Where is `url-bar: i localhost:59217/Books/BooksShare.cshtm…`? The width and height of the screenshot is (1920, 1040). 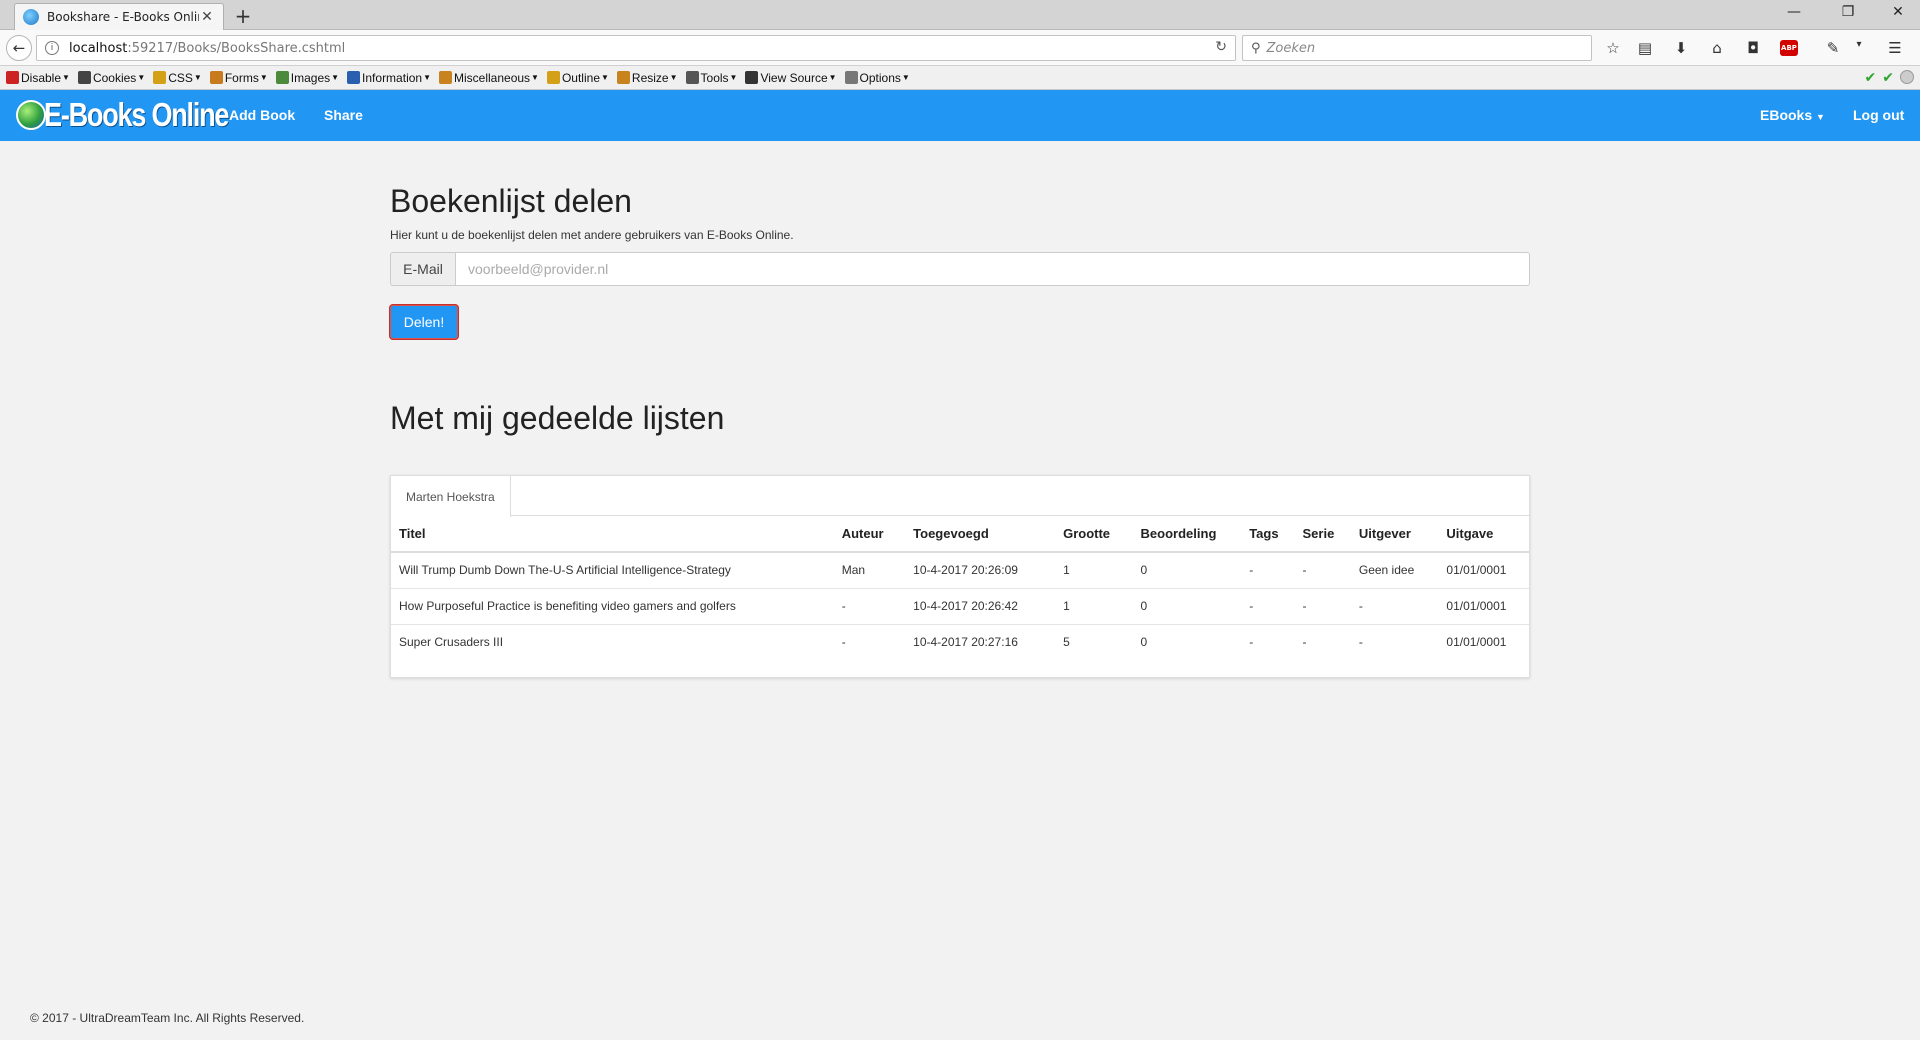
url-bar: i localhost:59217/Books/BooksShare.cshtm… is located at coordinates (636, 48).